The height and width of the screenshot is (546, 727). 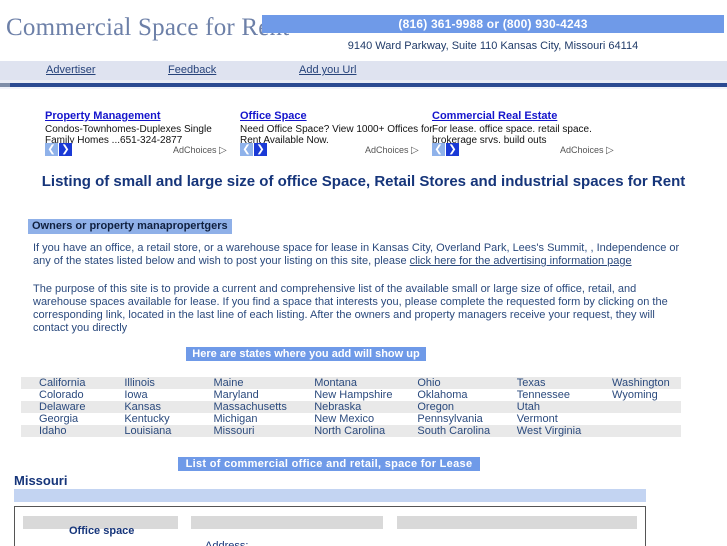 I want to click on state-cell: Montana, so click(x=347, y=383).